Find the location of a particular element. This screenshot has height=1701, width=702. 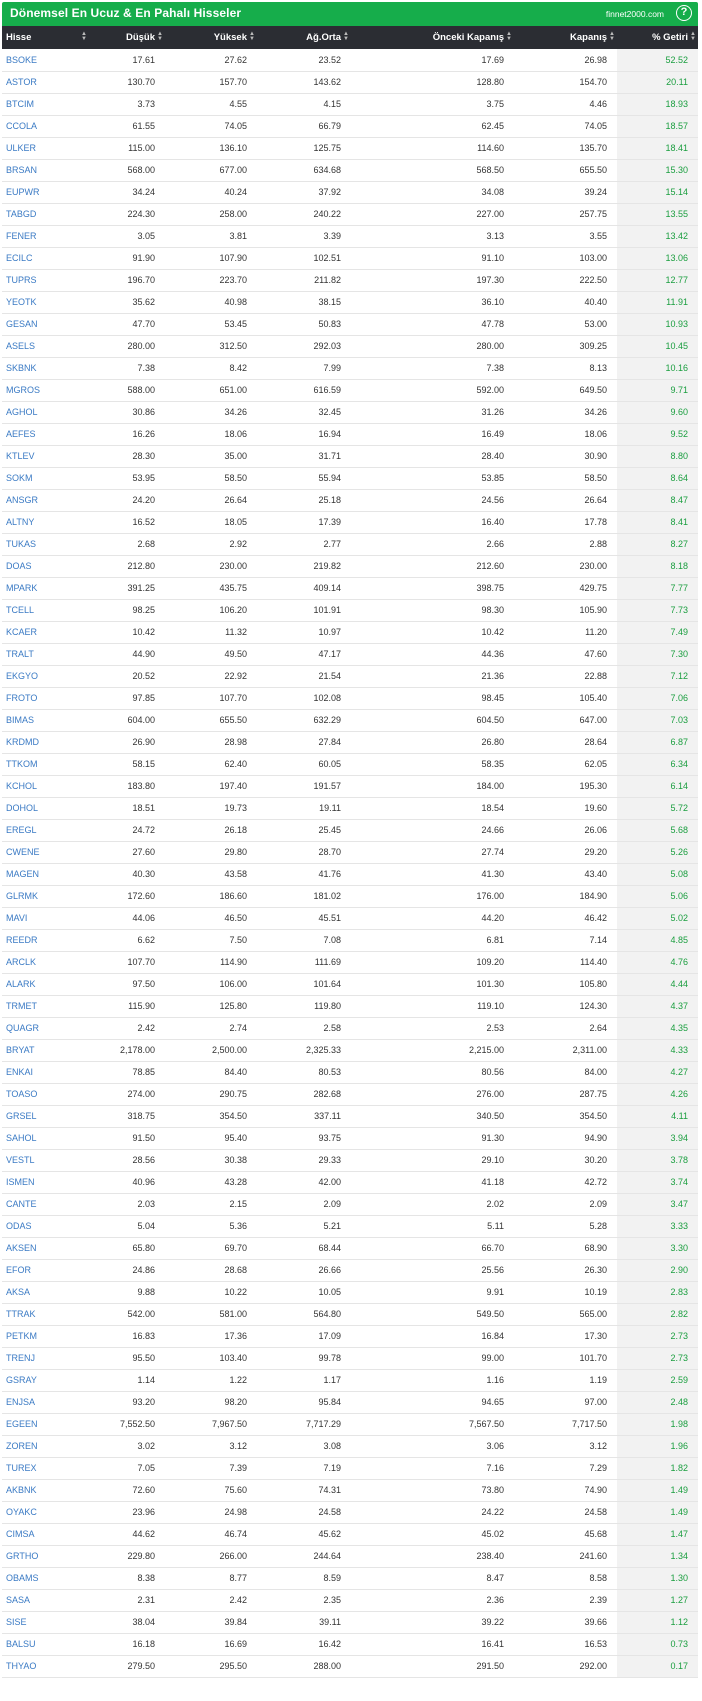

stock-symbol-link: FENER is located at coordinates (21, 236).